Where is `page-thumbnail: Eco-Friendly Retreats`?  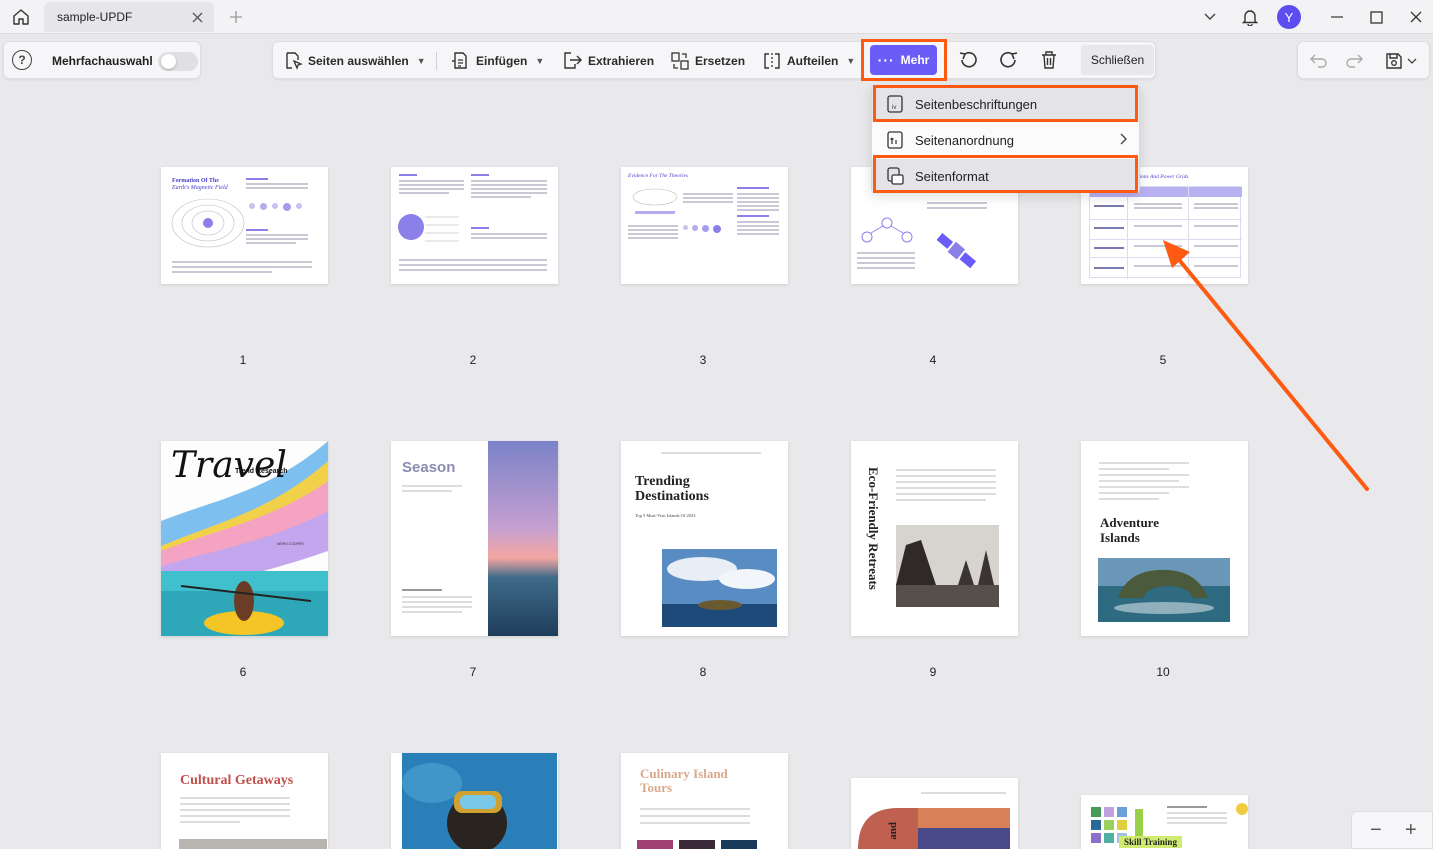 page-thumbnail: Eco-Friendly Retreats is located at coordinates (934, 538).